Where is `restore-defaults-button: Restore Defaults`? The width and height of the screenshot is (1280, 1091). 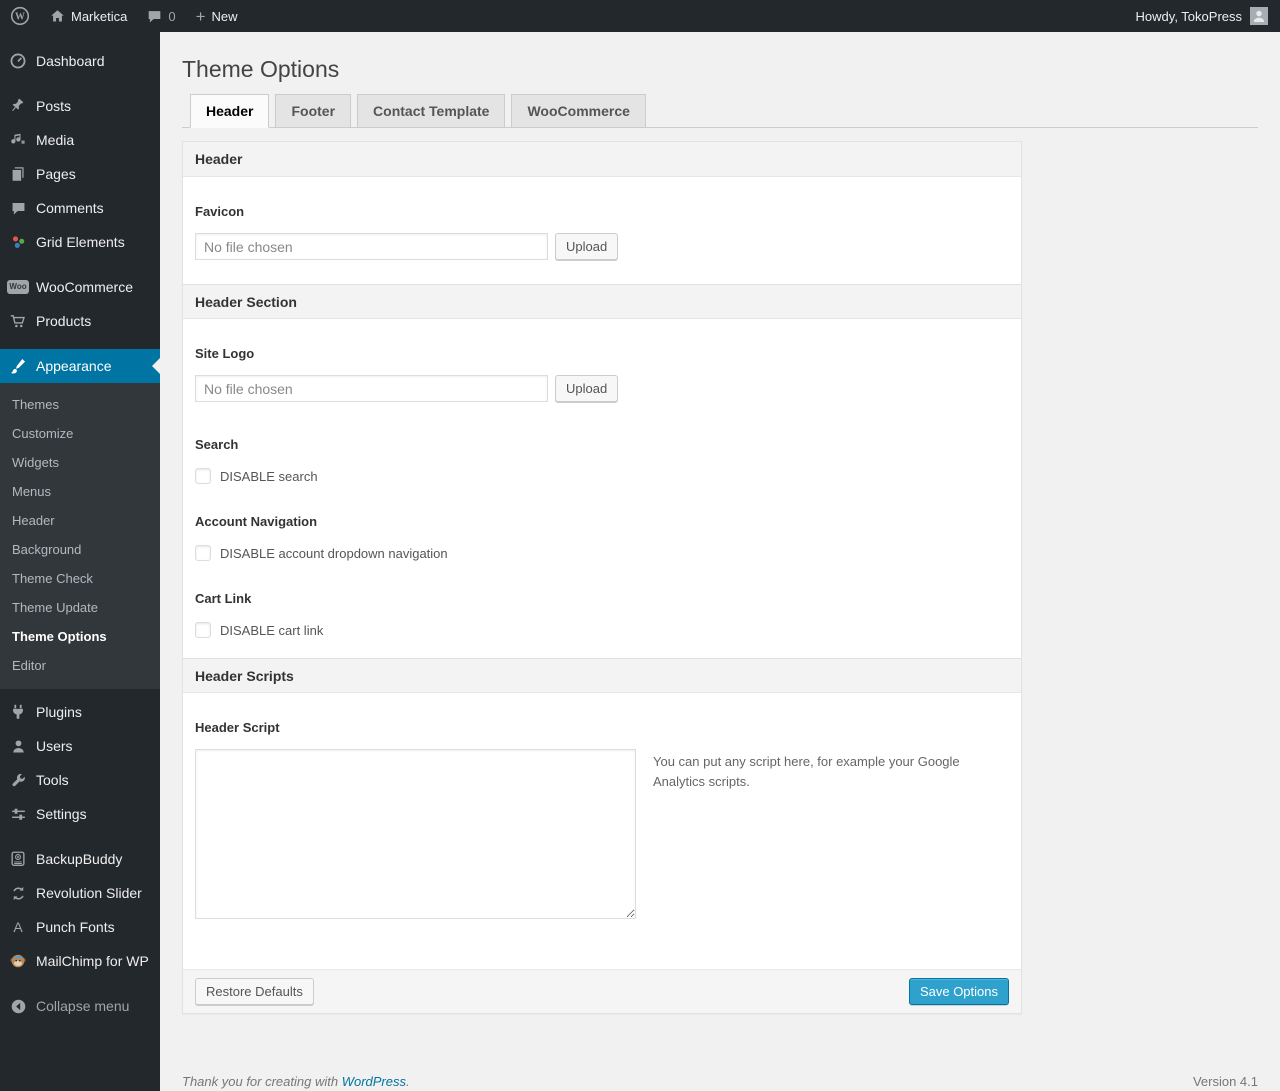 restore-defaults-button: Restore Defaults is located at coordinates (254, 991).